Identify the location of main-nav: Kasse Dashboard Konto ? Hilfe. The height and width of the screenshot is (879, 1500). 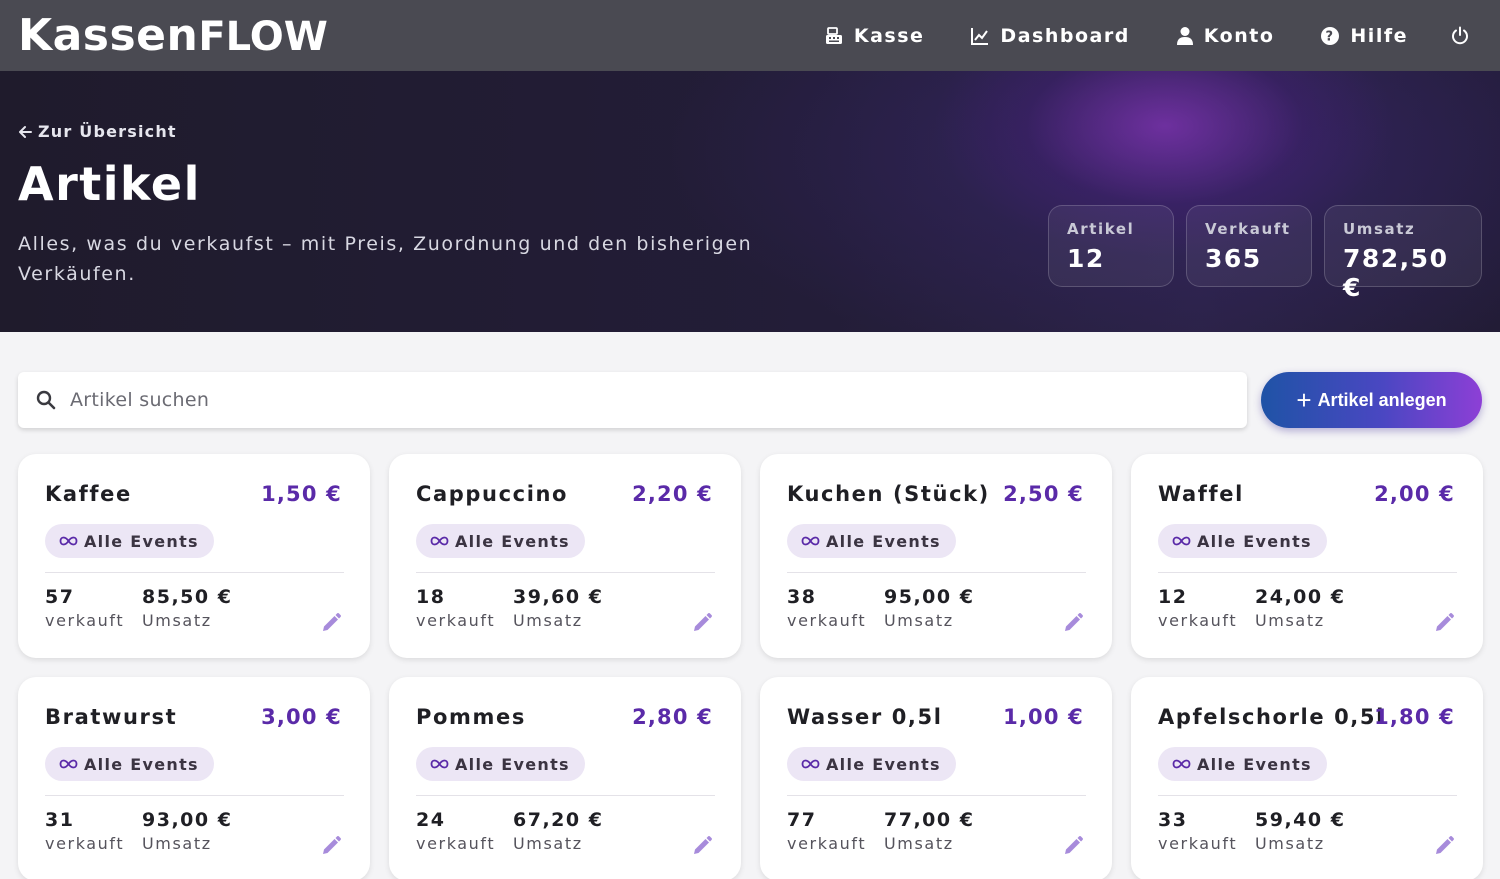
(1124, 35).